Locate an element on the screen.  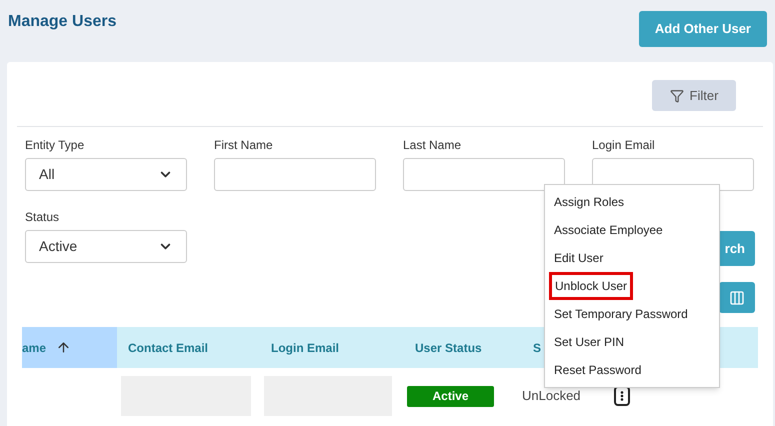
menu-item: Unblock User is located at coordinates (591, 286).